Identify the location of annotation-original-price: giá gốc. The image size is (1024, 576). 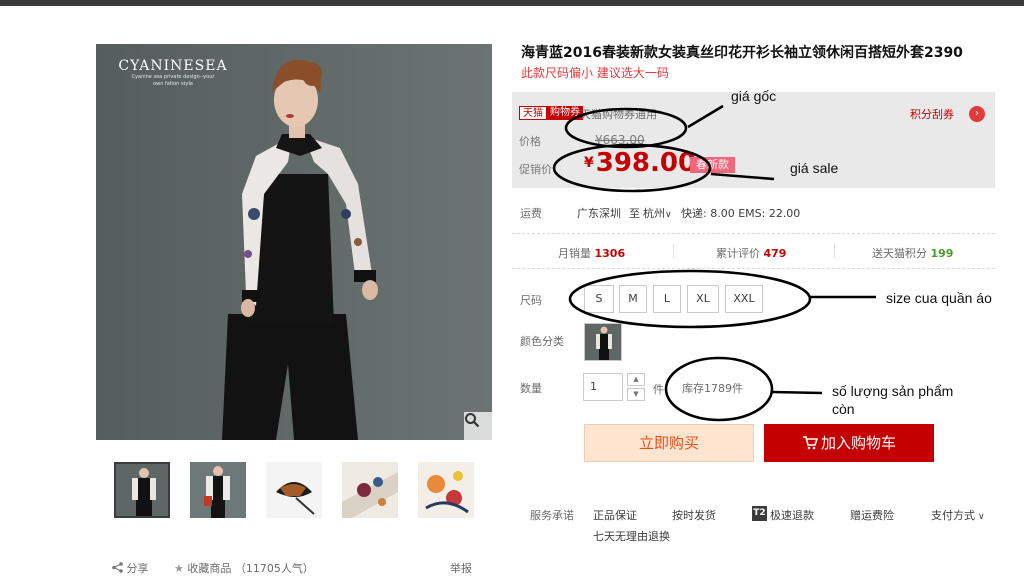
(754, 96).